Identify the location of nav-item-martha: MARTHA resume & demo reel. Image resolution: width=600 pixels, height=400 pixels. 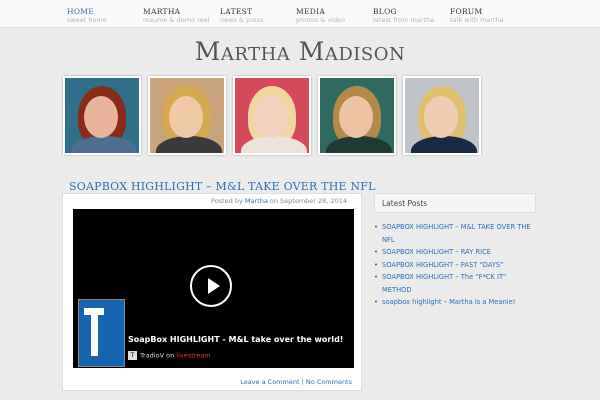
(176, 15).